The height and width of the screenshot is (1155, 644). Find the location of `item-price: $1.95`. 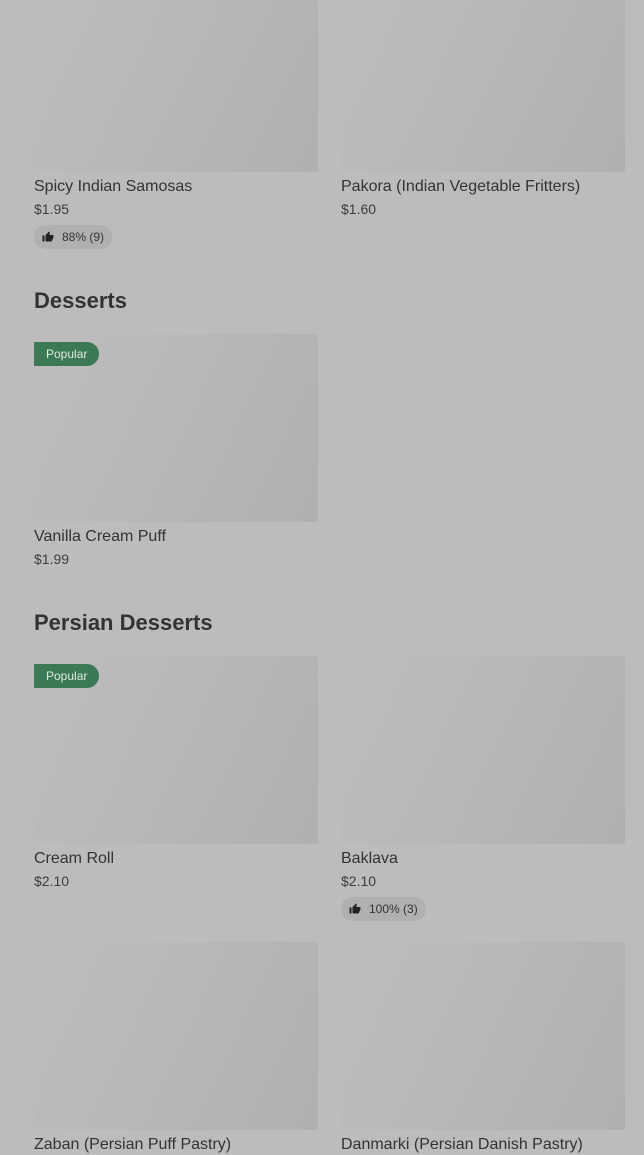

item-price: $1.95 is located at coordinates (52, 209).